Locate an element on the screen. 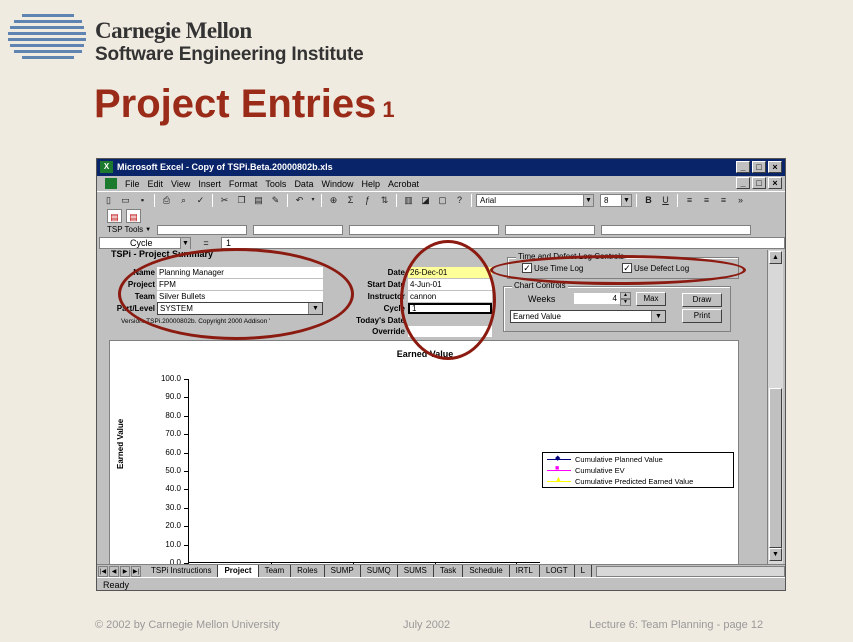 The height and width of the screenshot is (642, 853). print-icon: ⎙ is located at coordinates (166, 200).